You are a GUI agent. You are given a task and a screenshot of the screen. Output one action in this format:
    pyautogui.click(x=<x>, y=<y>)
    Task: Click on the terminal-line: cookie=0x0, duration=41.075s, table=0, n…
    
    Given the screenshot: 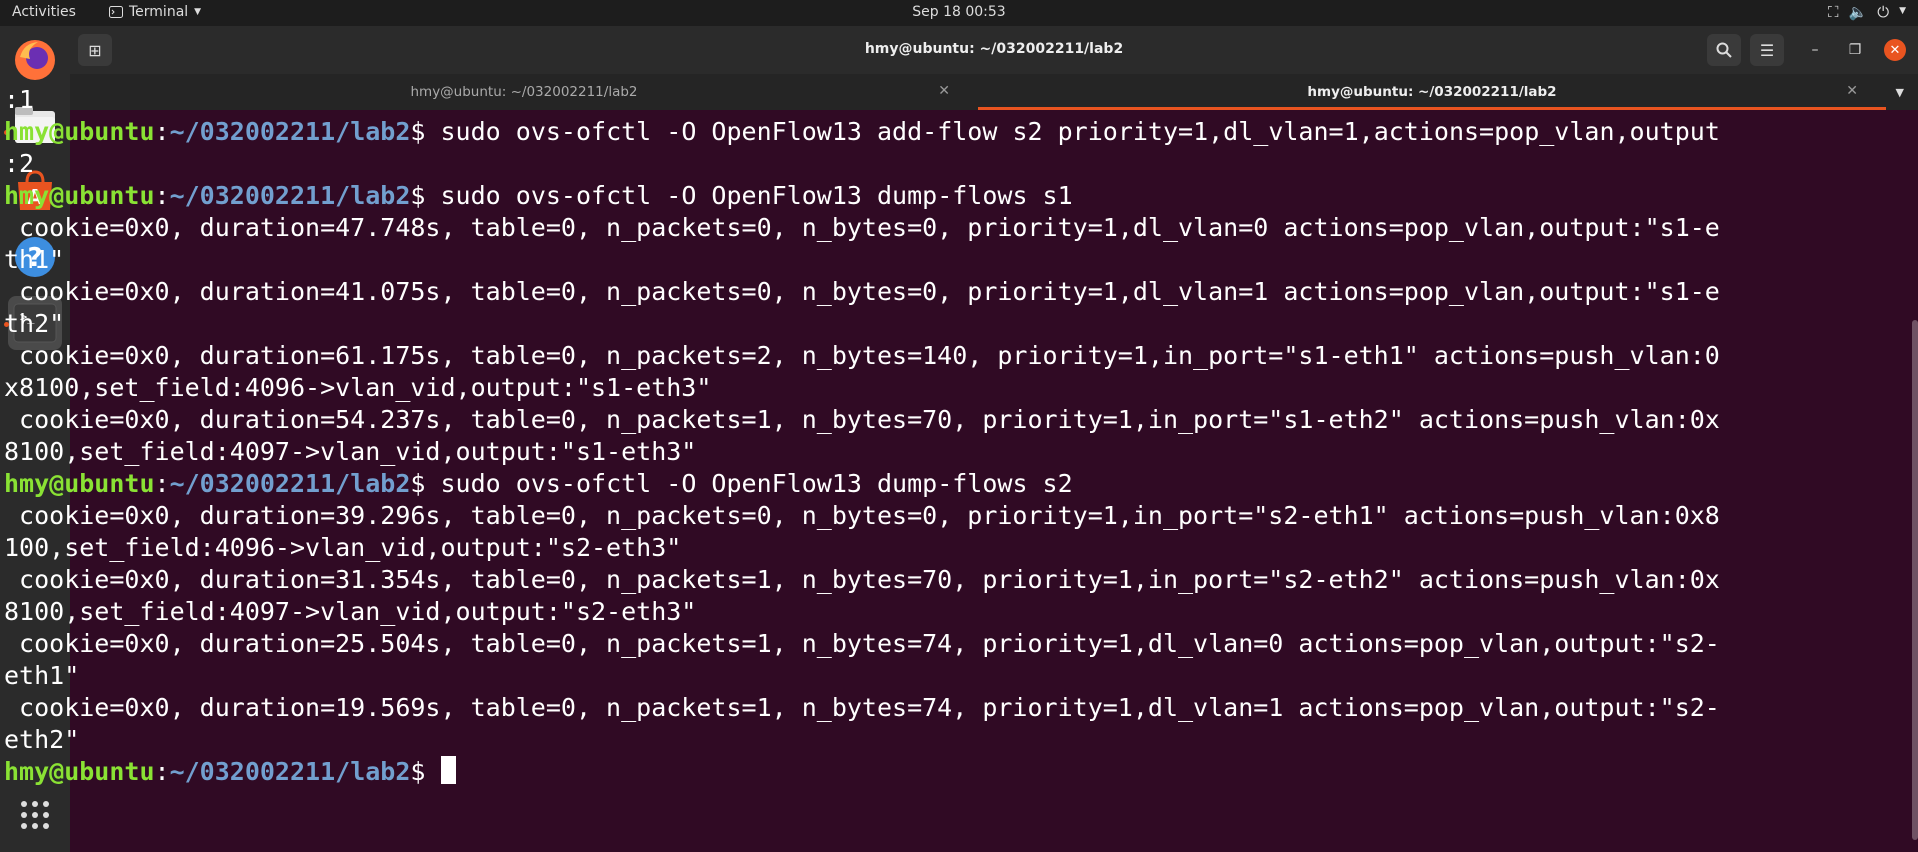 What is the action you would take?
    pyautogui.click(x=862, y=291)
    